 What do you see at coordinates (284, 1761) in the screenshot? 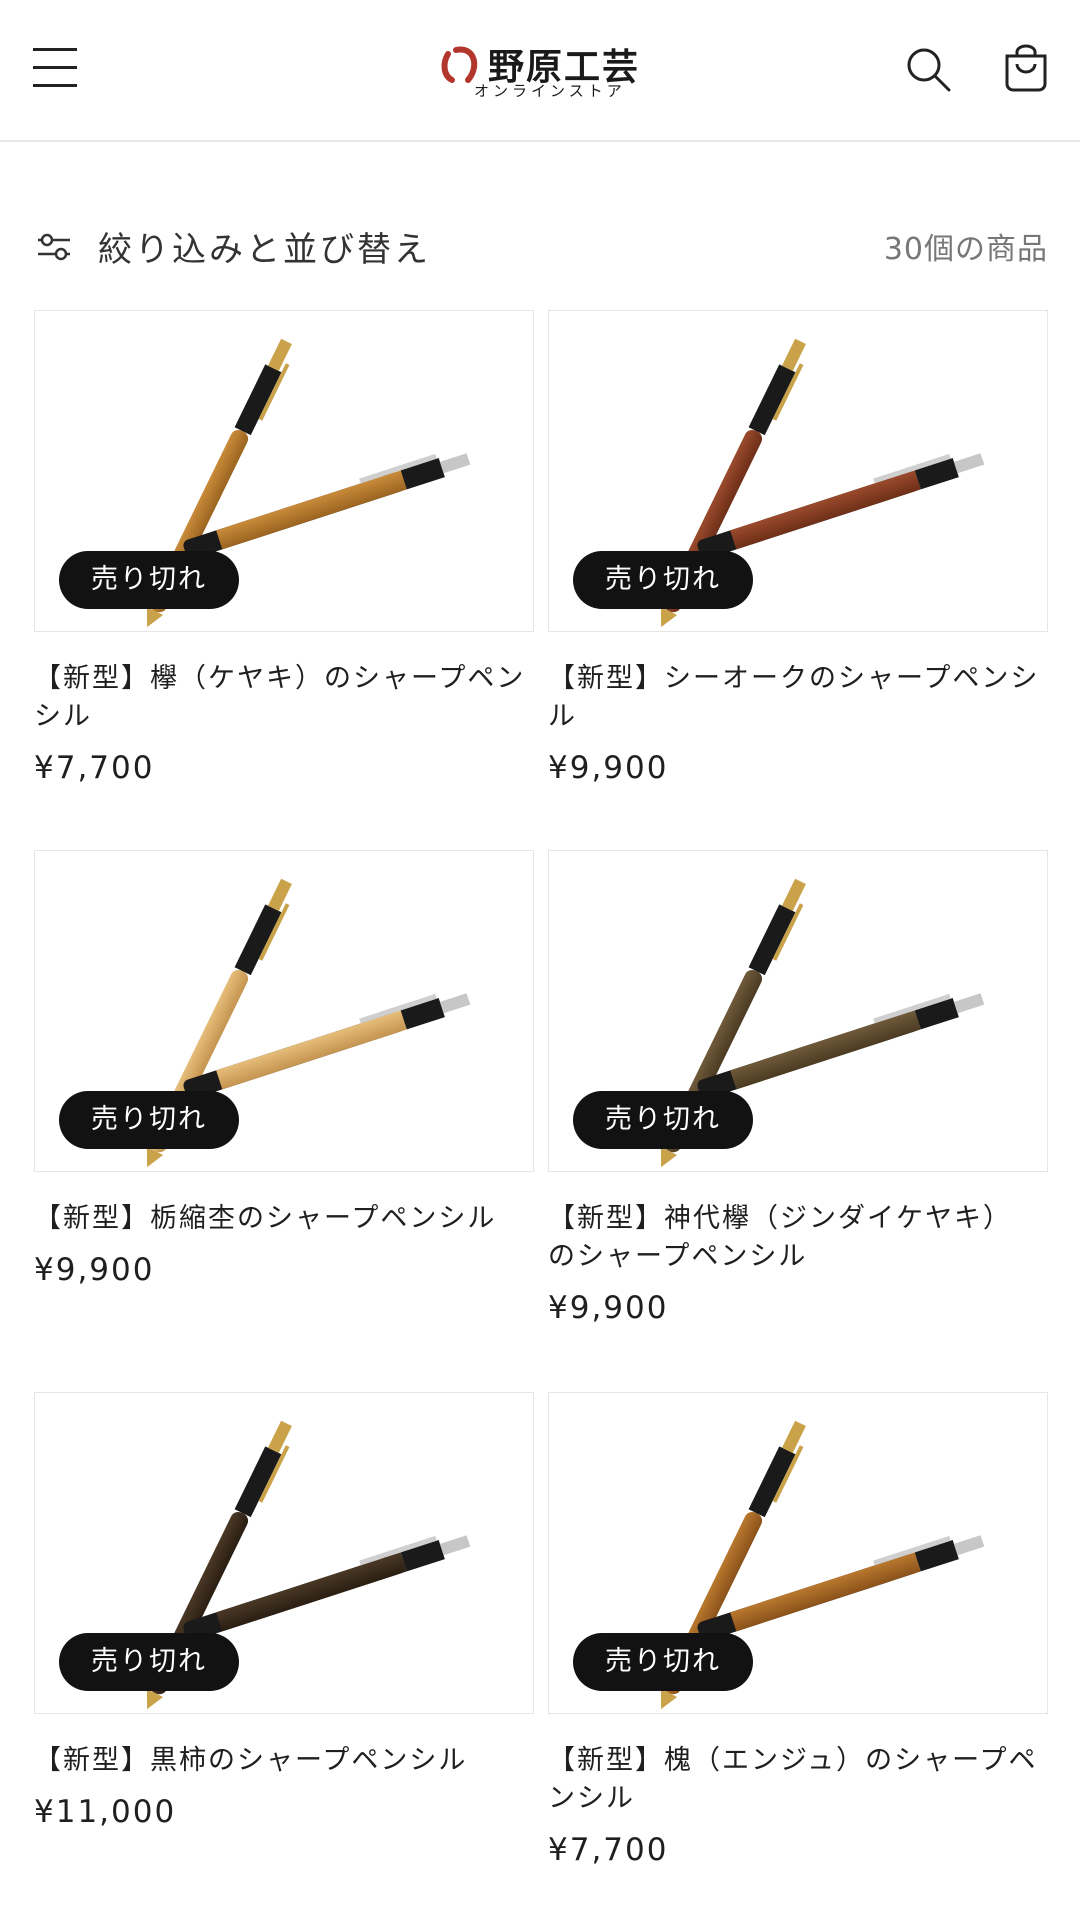
I see `product-title: 【新型】黒柿のシャープペンシル` at bounding box center [284, 1761].